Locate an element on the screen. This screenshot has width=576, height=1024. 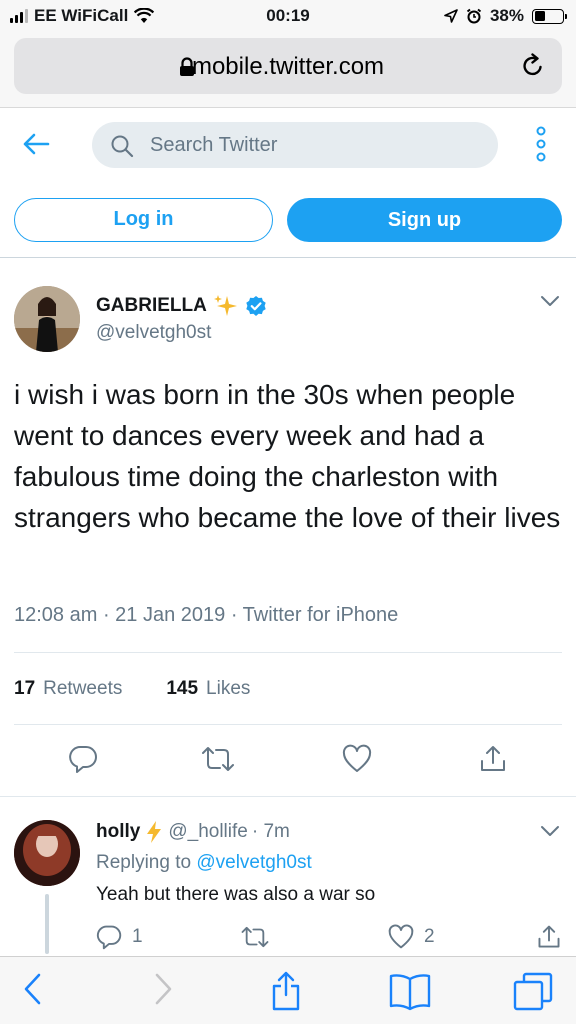
reply-header: holly @_hollife · 7m is located at coordinates (193, 832).